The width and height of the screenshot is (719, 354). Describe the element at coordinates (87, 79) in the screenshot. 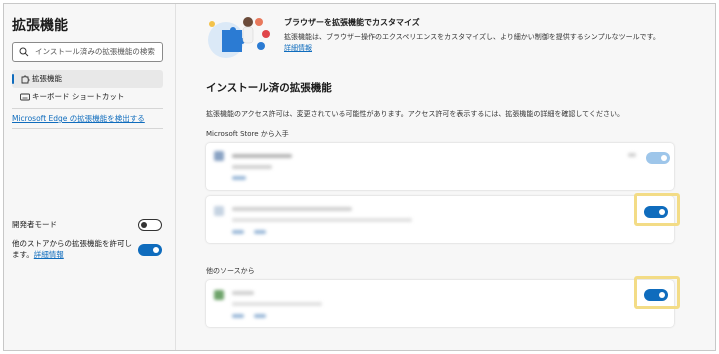

I see `sidebar-item-extensions: 拡張機能` at that location.